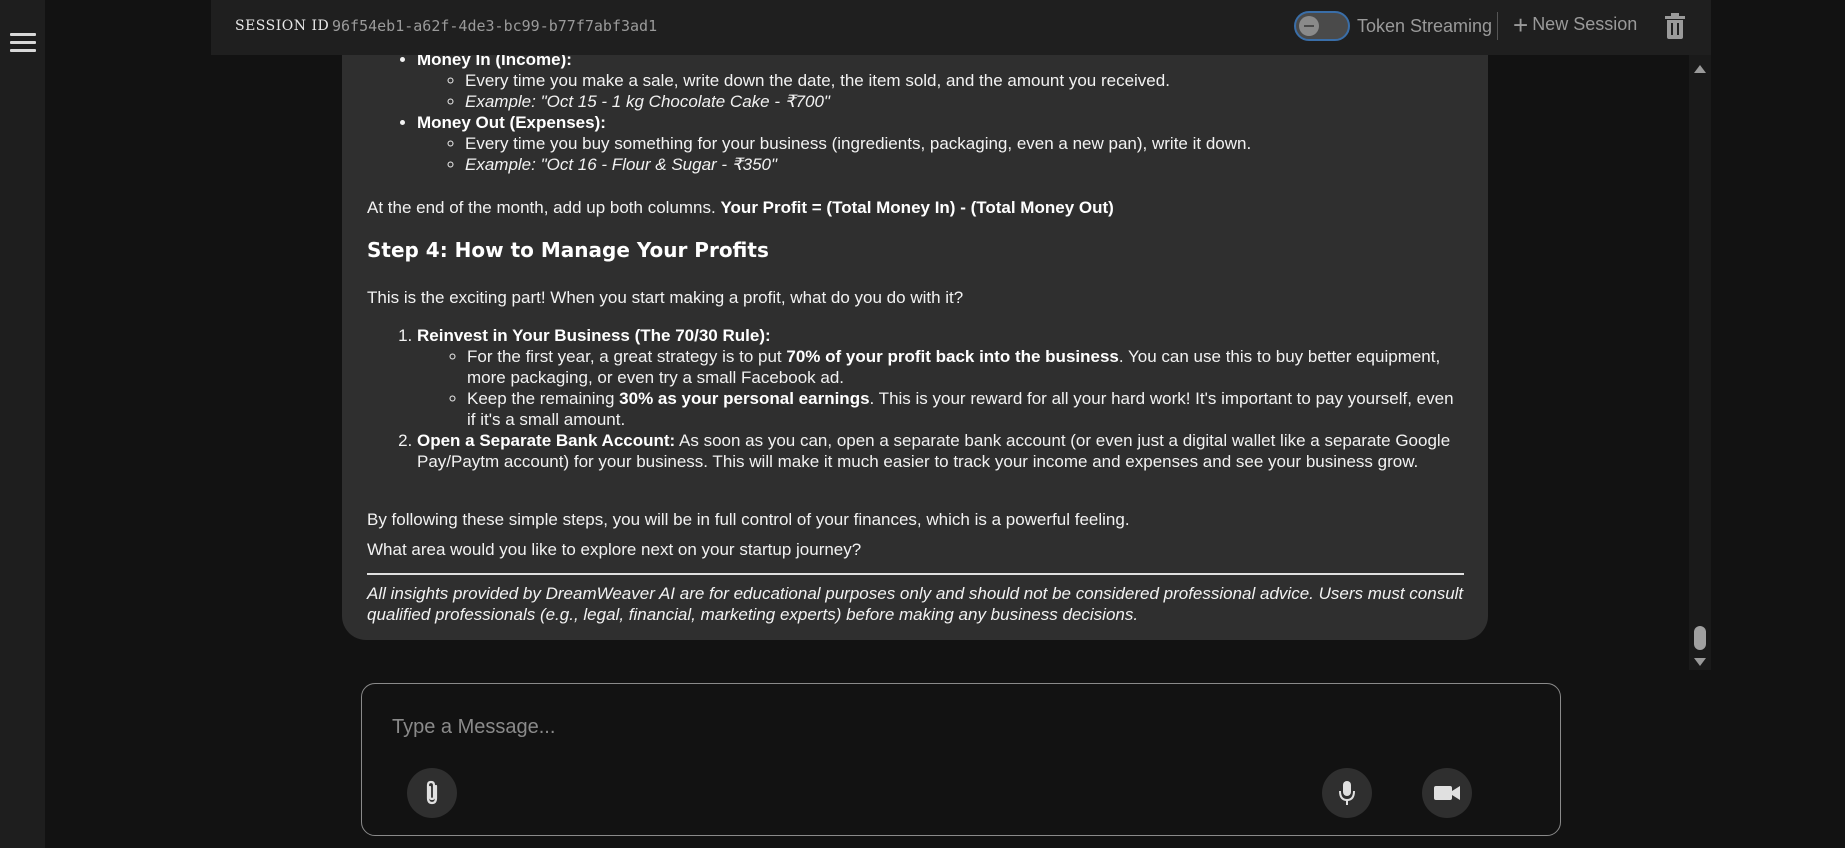  I want to click on header-divider, so click(1497, 26).